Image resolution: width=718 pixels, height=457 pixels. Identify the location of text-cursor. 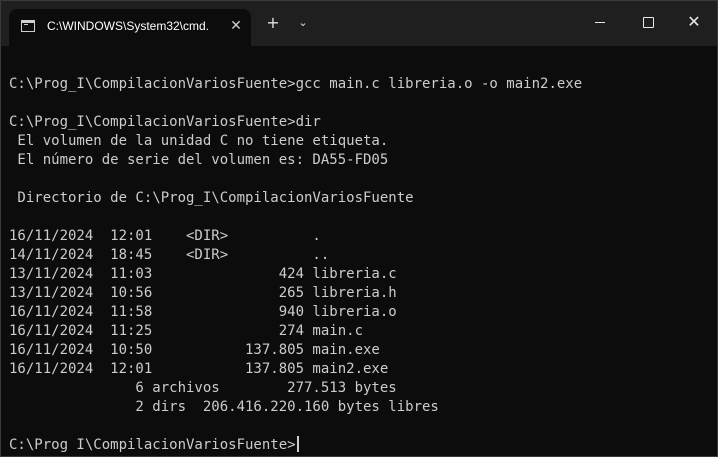
(297, 444).